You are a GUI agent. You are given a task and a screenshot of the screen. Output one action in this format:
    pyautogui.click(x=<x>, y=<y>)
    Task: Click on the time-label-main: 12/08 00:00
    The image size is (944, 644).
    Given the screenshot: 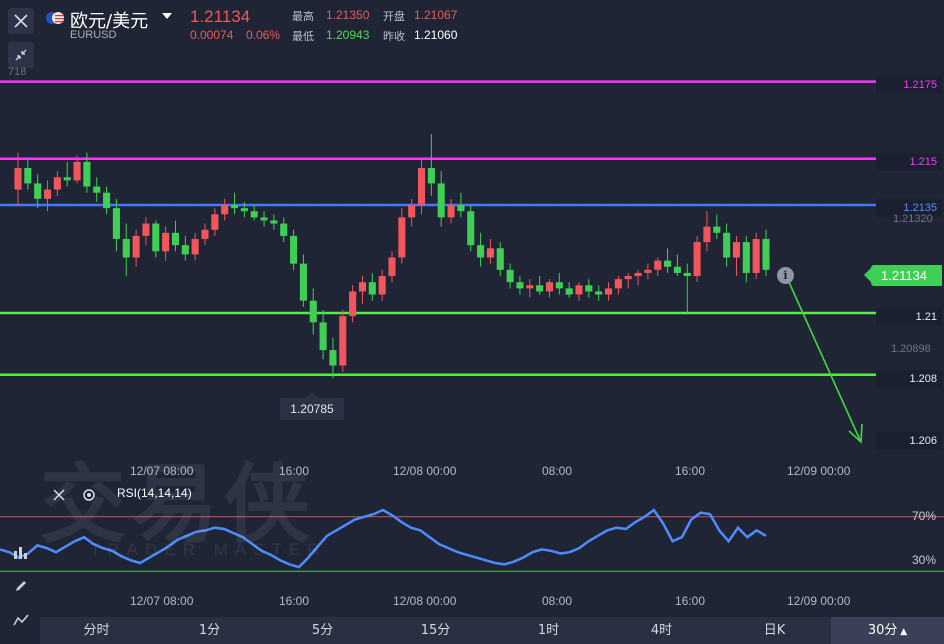 What is the action you would take?
    pyautogui.click(x=425, y=471)
    